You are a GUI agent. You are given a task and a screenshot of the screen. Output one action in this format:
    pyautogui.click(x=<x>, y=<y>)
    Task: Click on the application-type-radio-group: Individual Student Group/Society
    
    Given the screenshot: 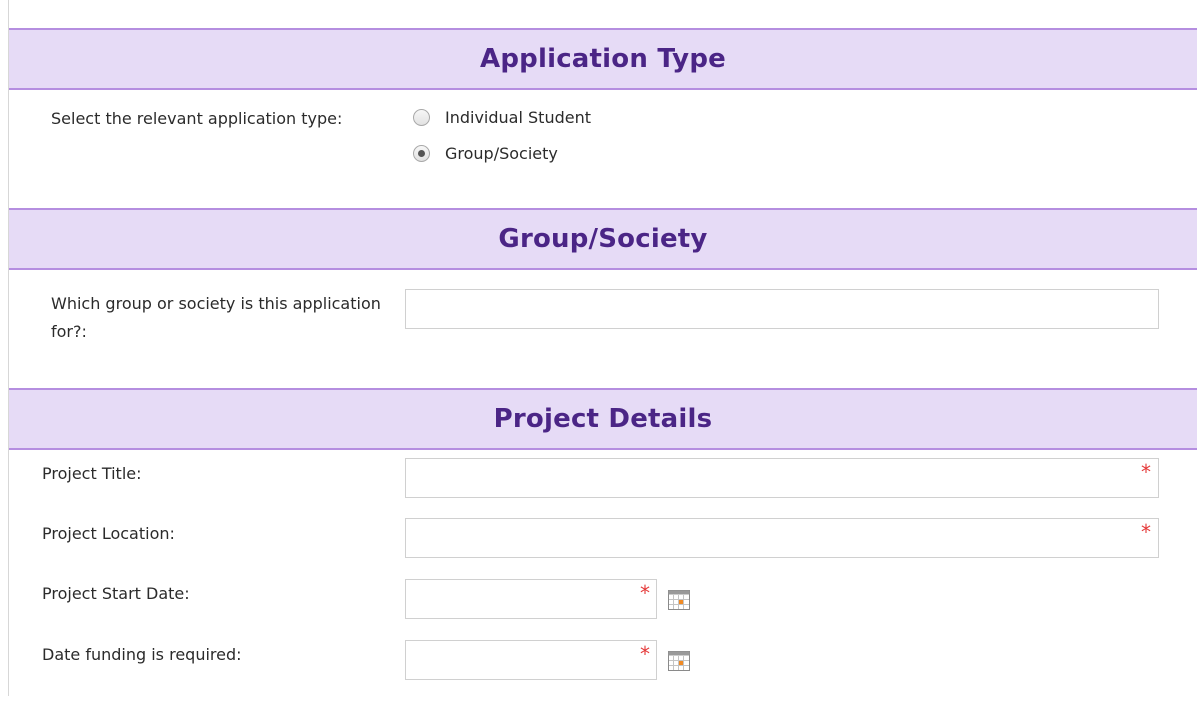 What is the action you would take?
    pyautogui.click(x=502, y=135)
    